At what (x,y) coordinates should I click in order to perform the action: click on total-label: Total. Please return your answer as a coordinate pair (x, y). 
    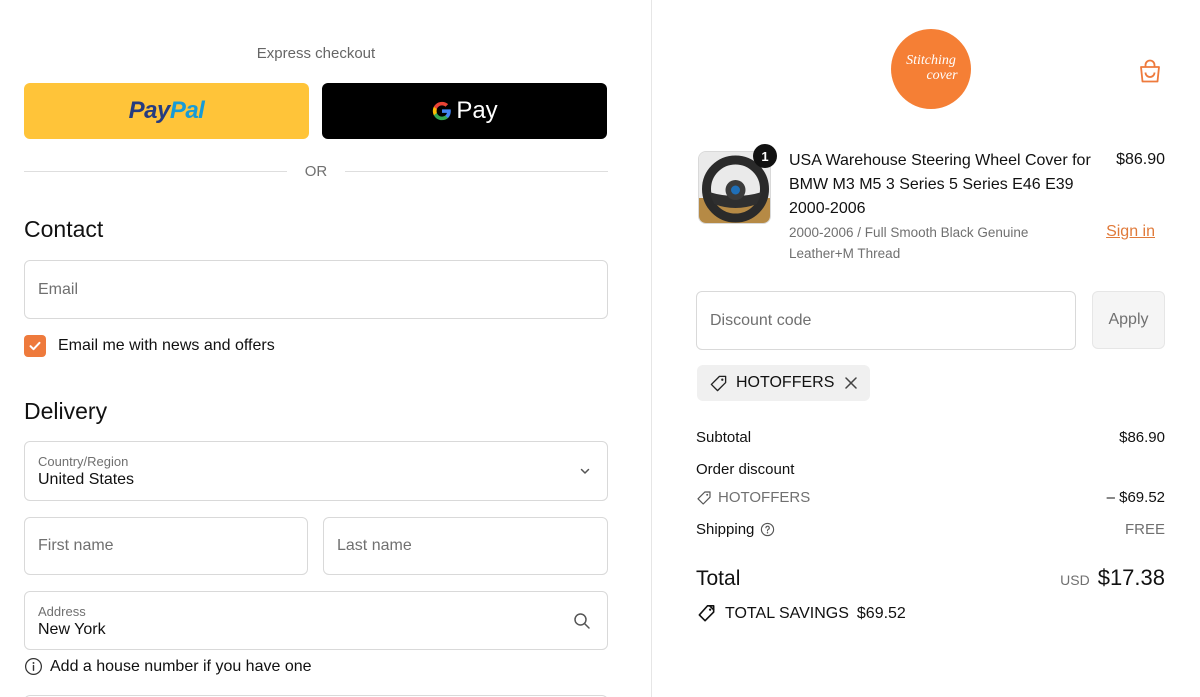
    Looking at the image, I should click on (718, 578).